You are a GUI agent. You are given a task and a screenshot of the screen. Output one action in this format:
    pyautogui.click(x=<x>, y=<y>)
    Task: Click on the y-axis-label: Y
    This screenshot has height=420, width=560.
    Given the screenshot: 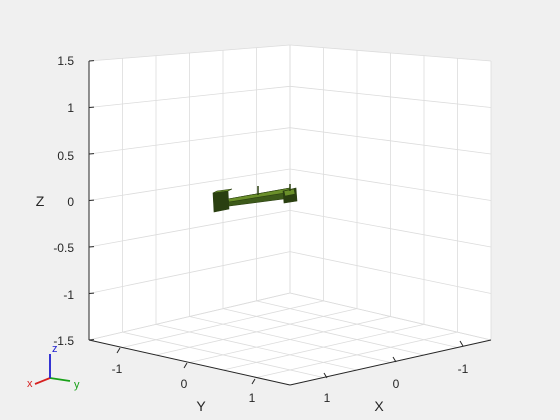 What is the action you would take?
    pyautogui.click(x=201, y=406)
    